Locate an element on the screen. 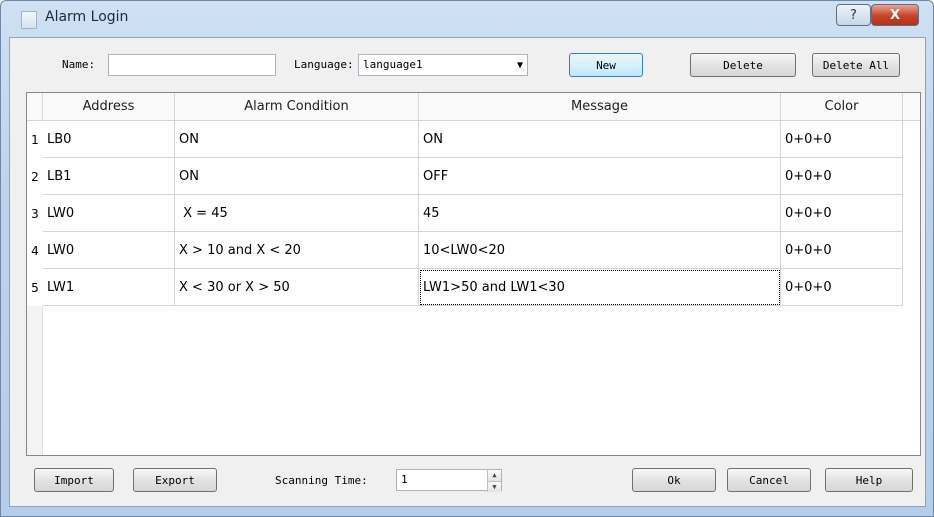 Image resolution: width=934 pixels, height=517 pixels. cell-address: LB0 is located at coordinates (109, 139).